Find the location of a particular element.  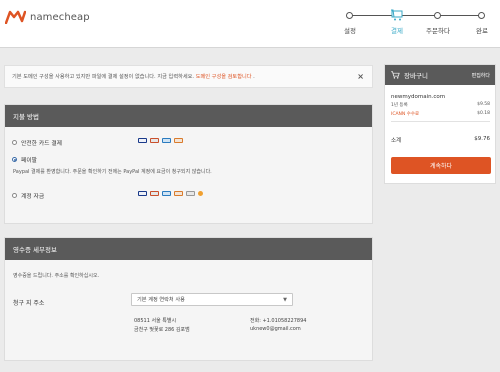

close-icon: × is located at coordinates (360, 76).